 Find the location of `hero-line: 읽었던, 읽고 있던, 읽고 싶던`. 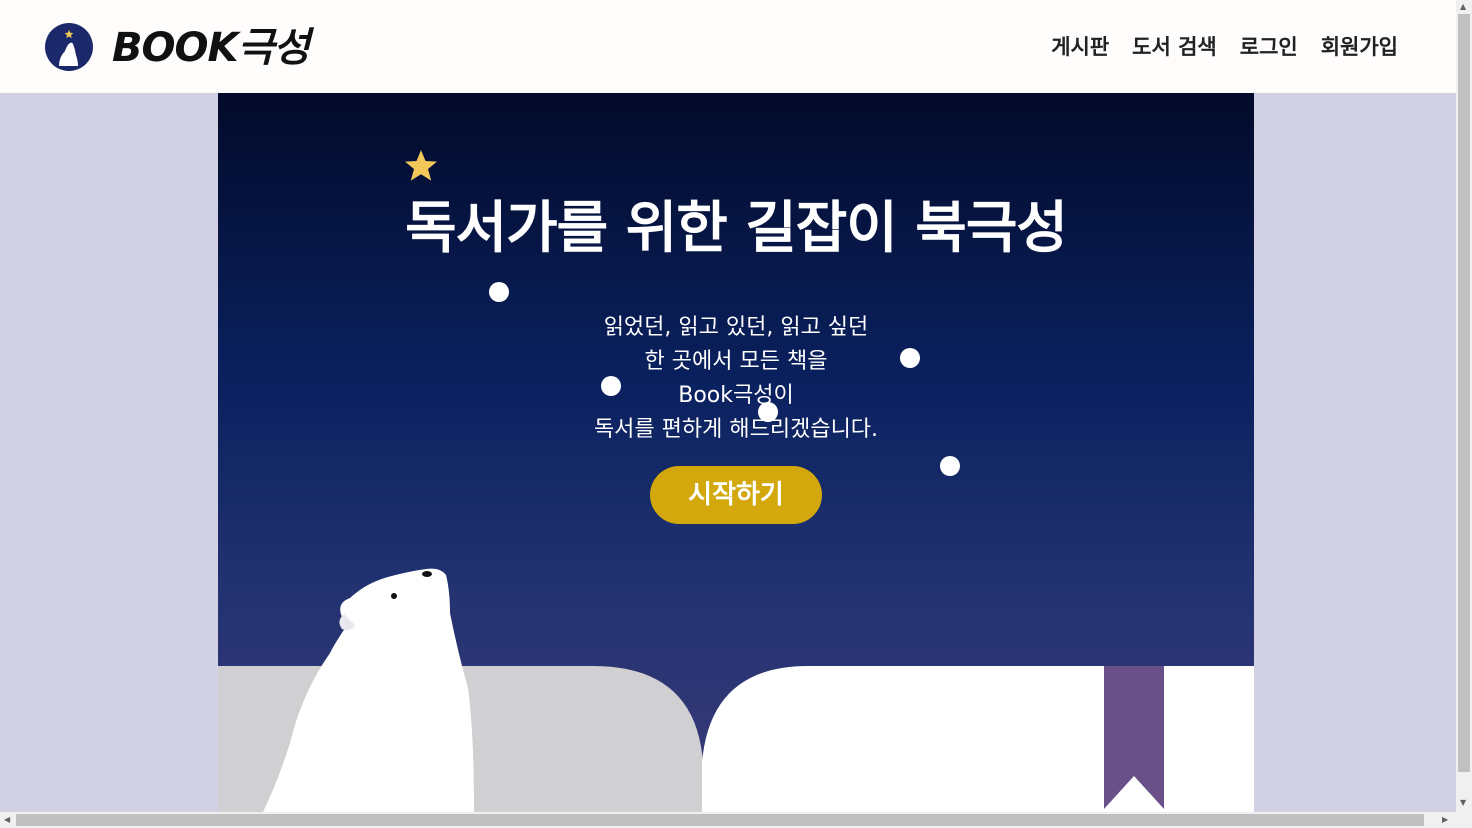

hero-line: 읽었던, 읽고 있던, 읽고 싶던 is located at coordinates (736, 327).